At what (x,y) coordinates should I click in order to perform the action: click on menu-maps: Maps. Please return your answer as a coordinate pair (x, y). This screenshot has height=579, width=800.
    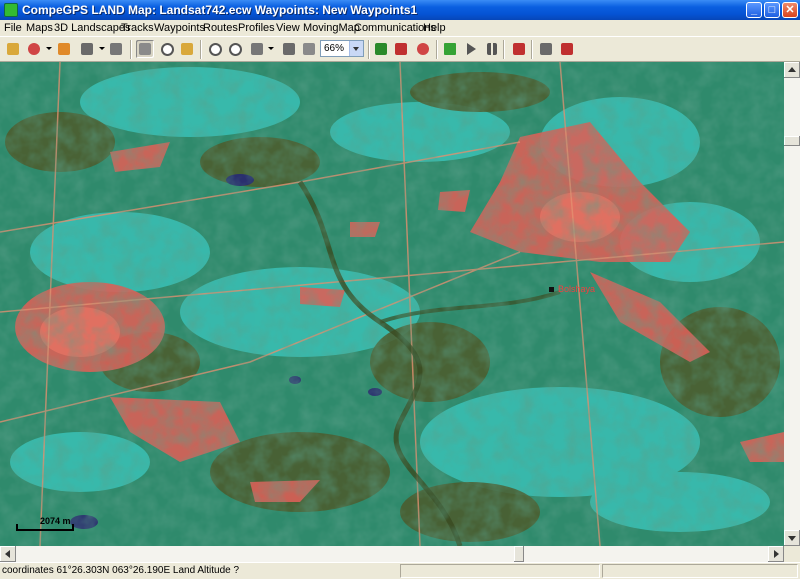
    Looking at the image, I should click on (39, 28).